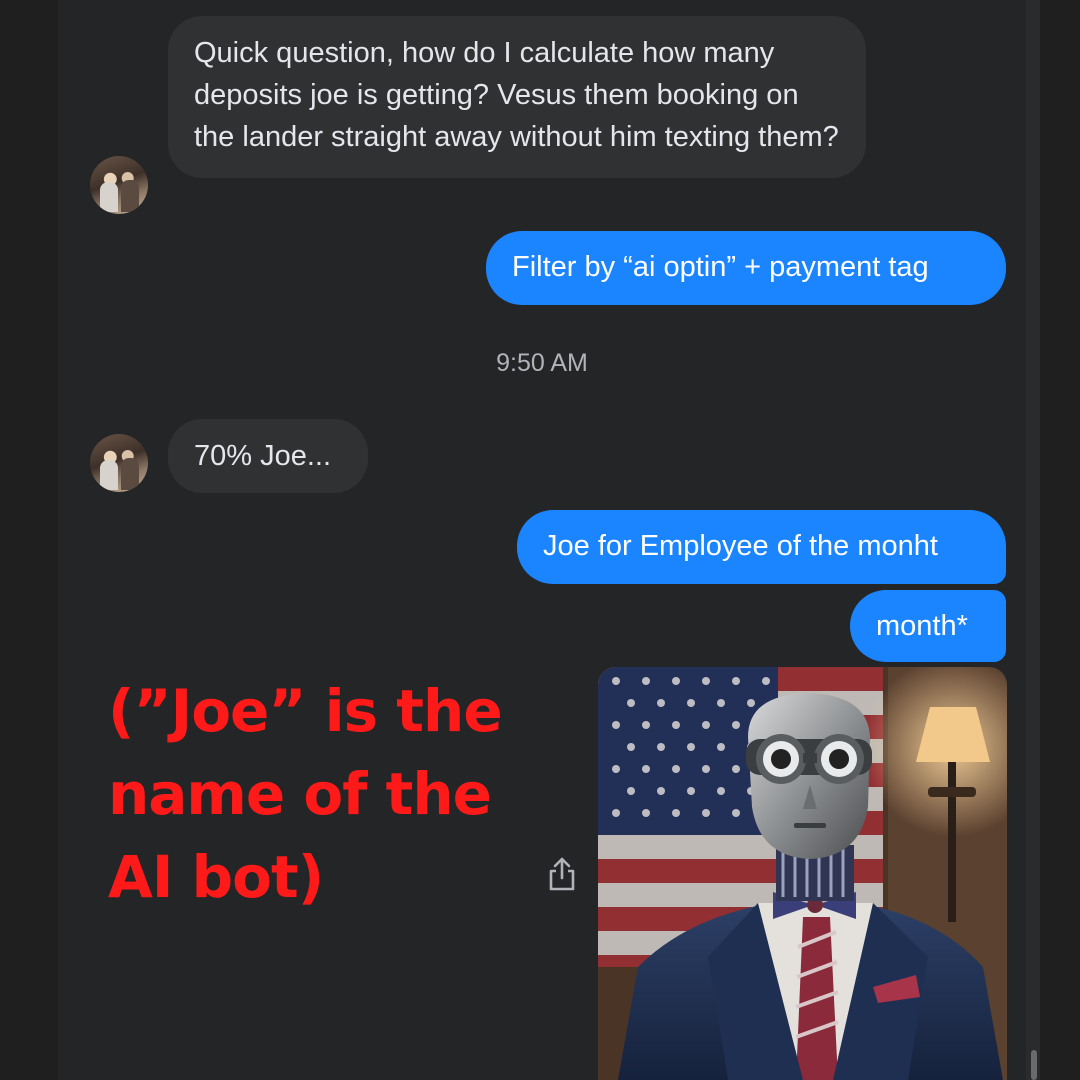 This screenshot has width=1080, height=1080. Describe the element at coordinates (562, 874) in the screenshot. I see `share-icon` at that location.